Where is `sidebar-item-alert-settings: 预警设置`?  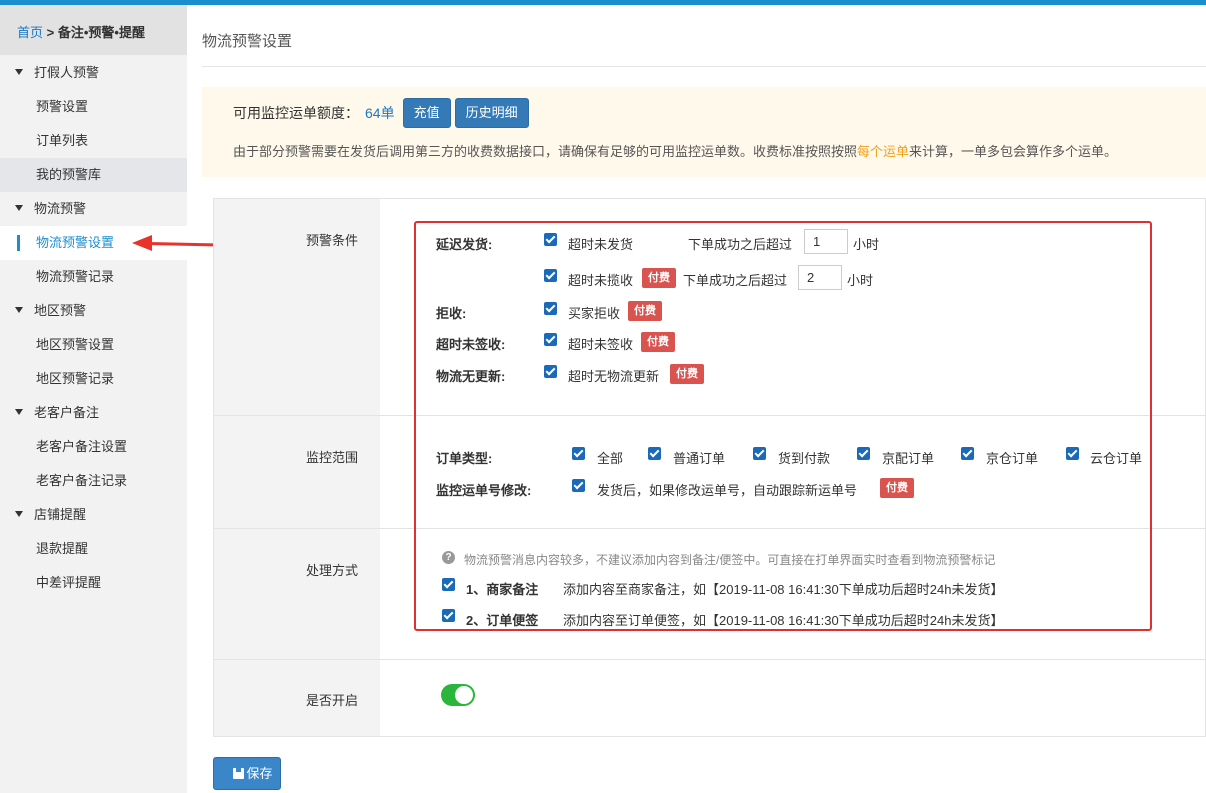 sidebar-item-alert-settings: 预警设置 is located at coordinates (93, 107).